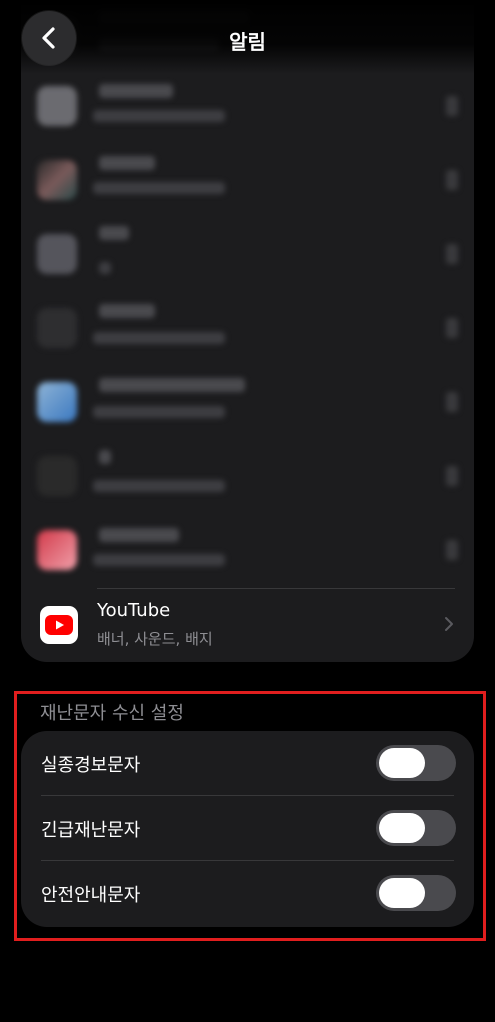 Image resolution: width=495 pixels, height=1022 pixels. What do you see at coordinates (112, 713) in the screenshot?
I see `section-title: 재난문자 수신 설정` at bounding box center [112, 713].